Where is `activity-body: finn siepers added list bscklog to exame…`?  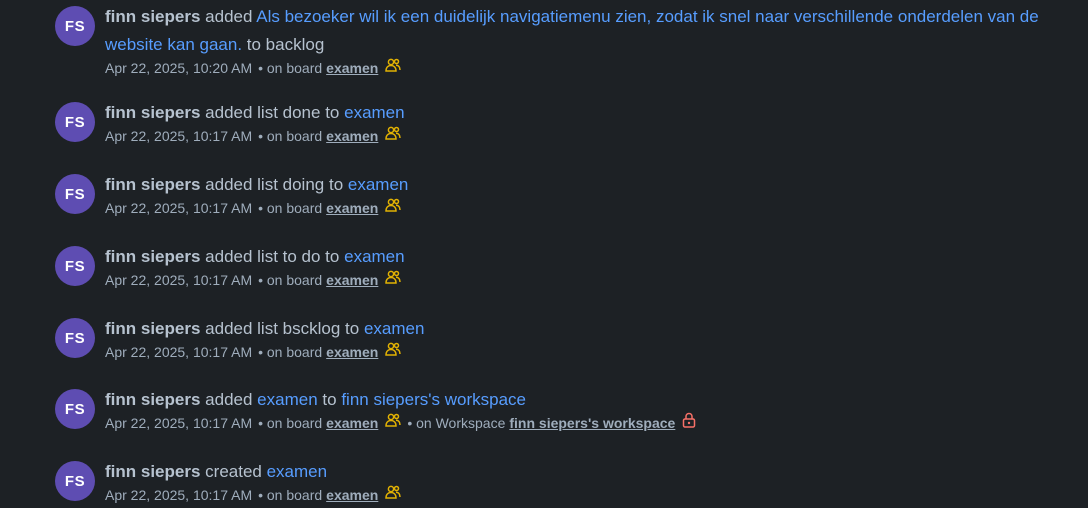
activity-body: finn siepers added list bscklog to exame… is located at coordinates (591, 338).